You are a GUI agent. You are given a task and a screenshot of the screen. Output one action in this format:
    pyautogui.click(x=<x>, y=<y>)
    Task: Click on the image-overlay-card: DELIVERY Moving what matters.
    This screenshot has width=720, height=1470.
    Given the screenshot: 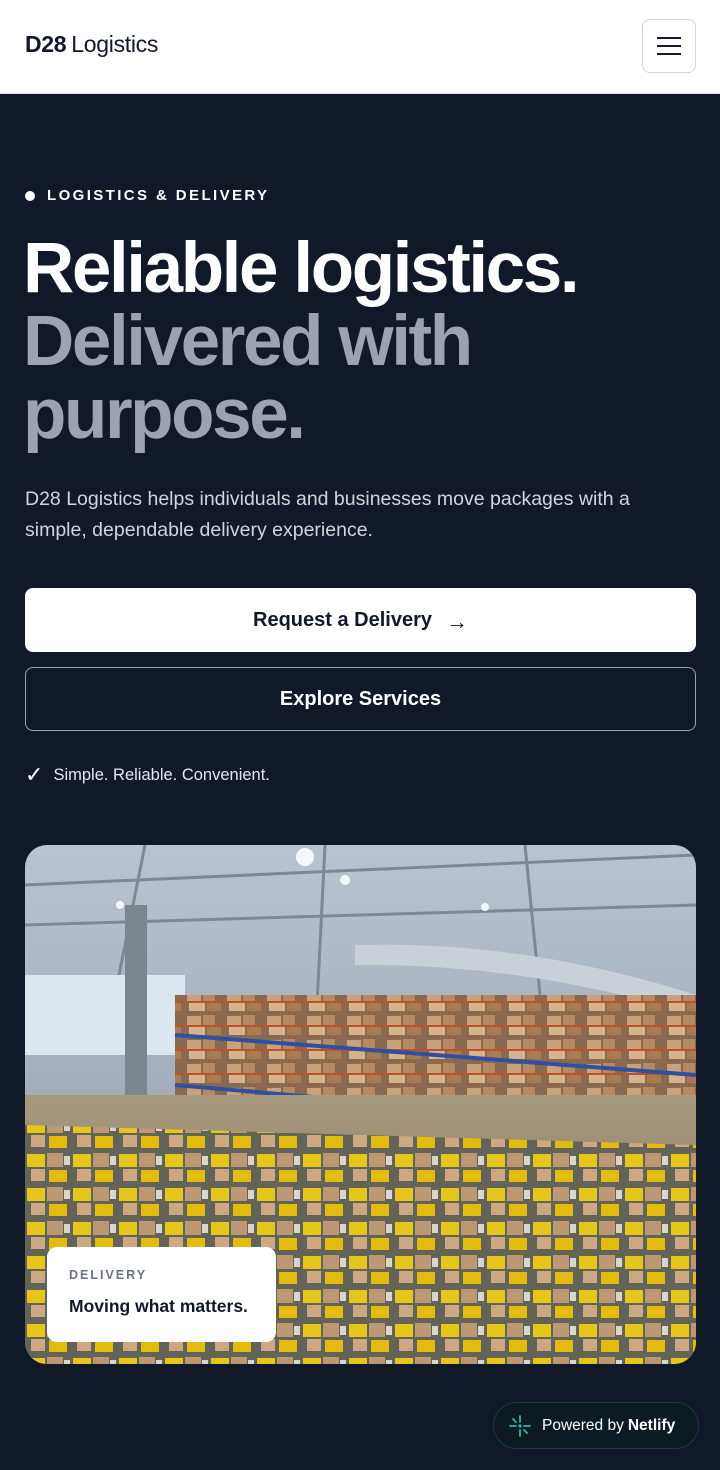 What is the action you would take?
    pyautogui.click(x=161, y=1294)
    